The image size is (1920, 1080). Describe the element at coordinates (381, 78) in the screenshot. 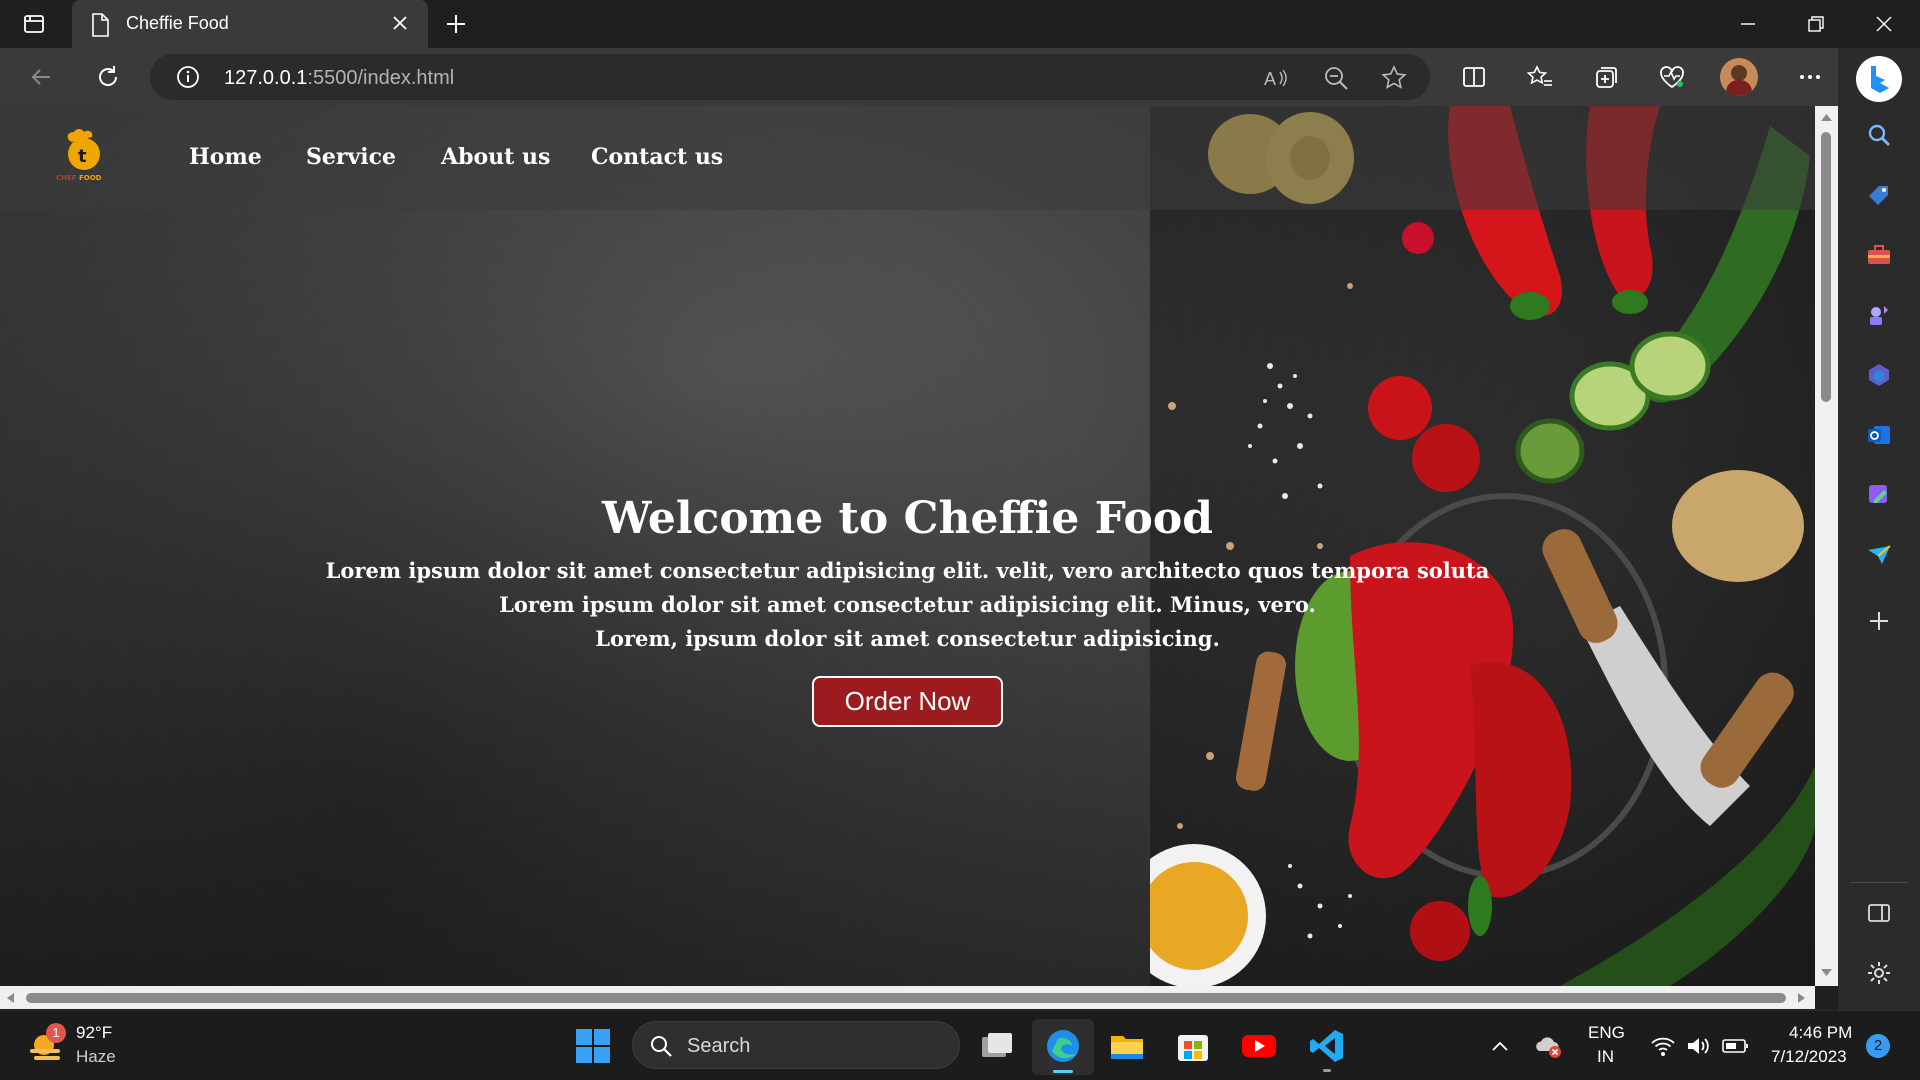

I see `url-path: :5500/index.html` at that location.